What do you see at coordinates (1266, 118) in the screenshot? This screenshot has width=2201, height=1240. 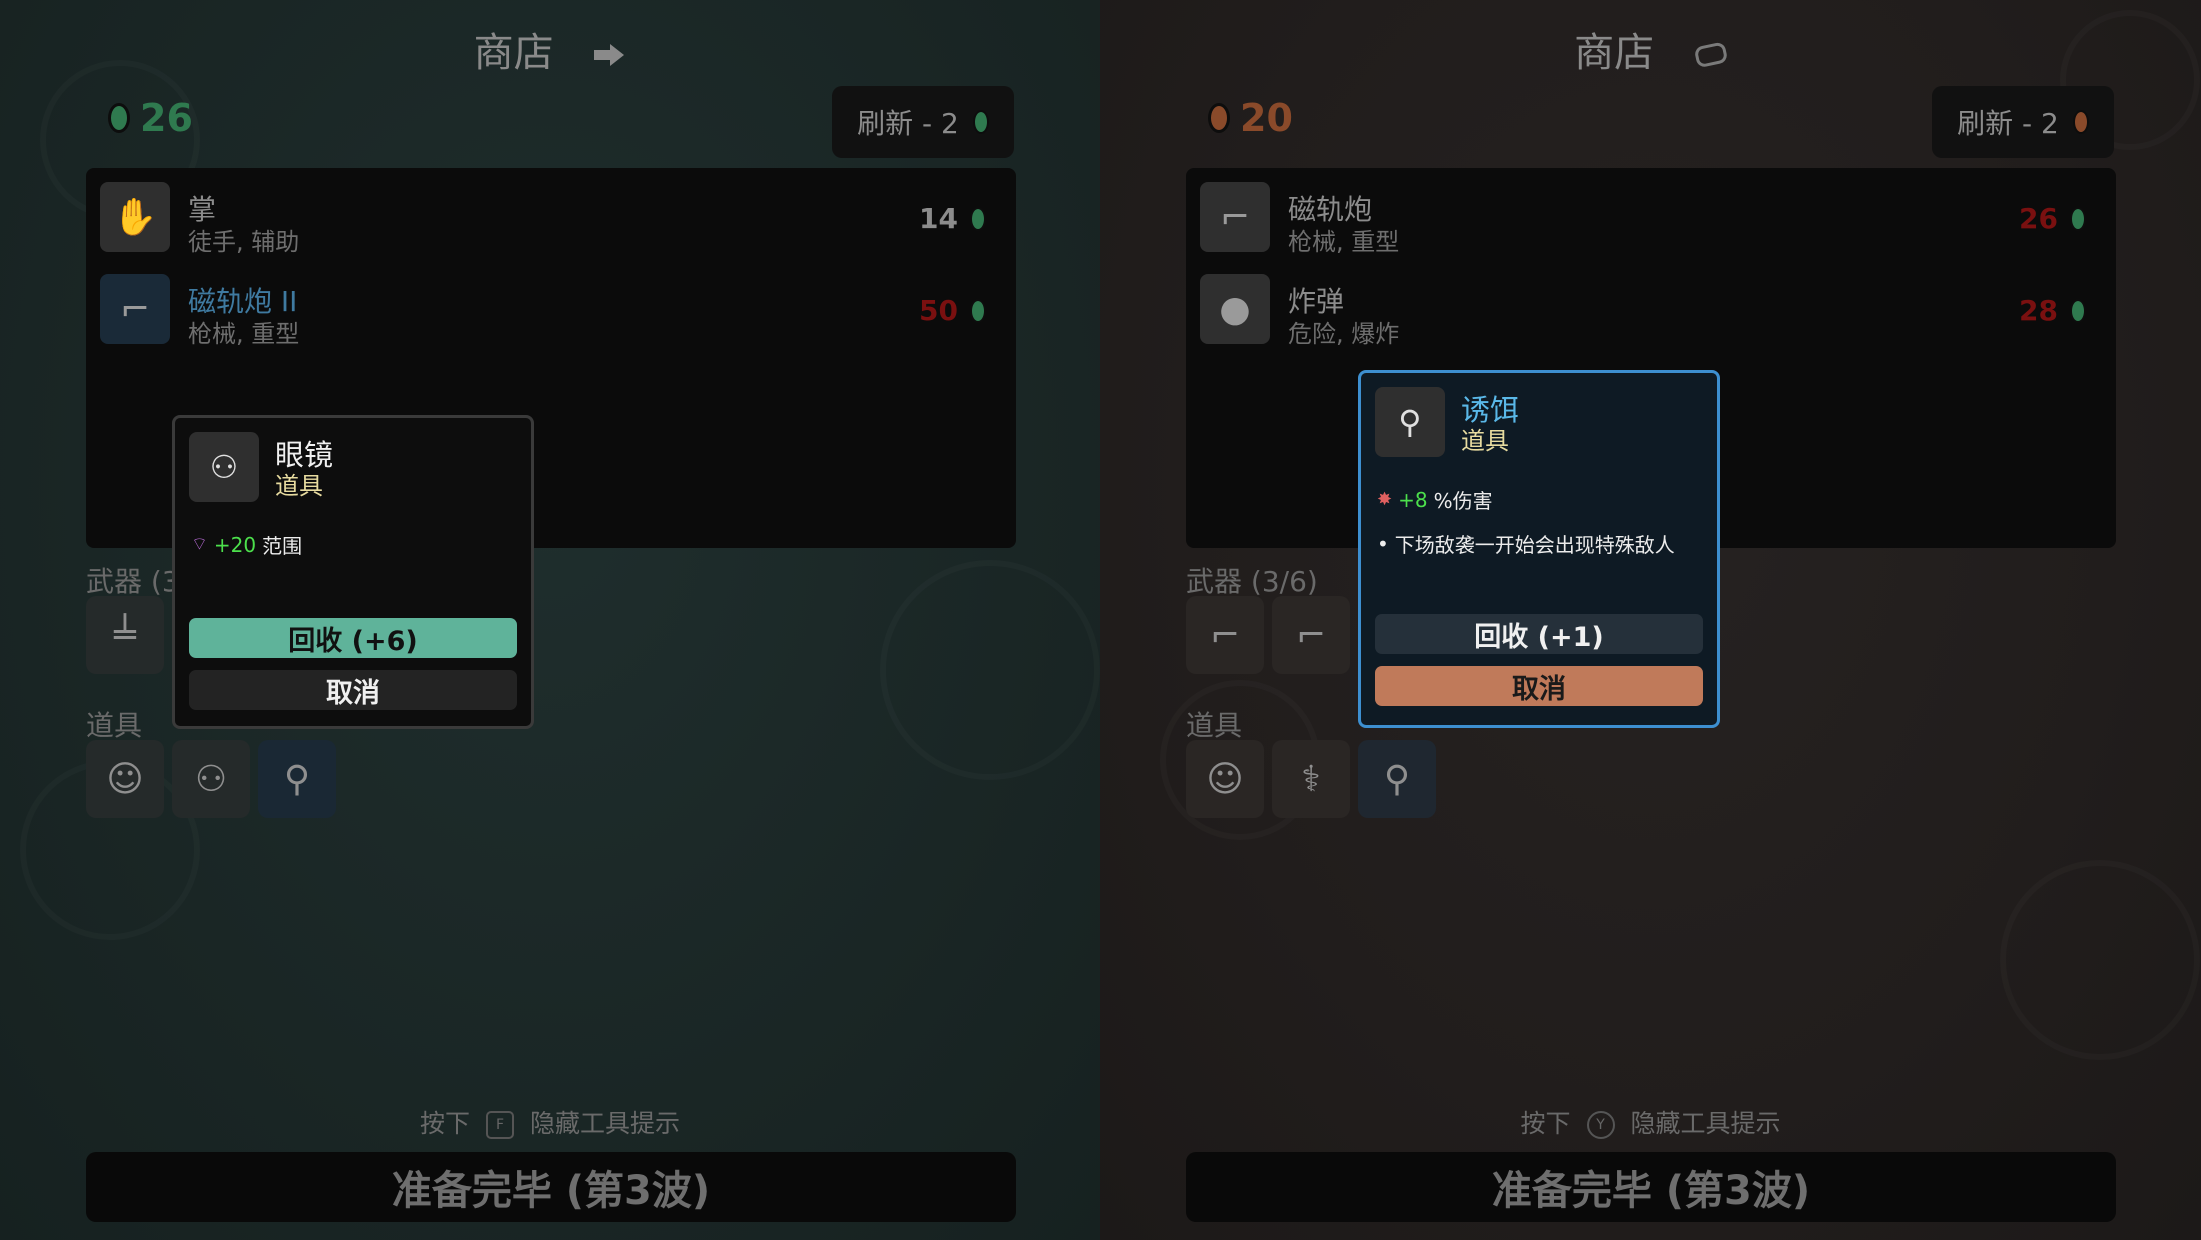 I see `currency-amount: 20` at bounding box center [1266, 118].